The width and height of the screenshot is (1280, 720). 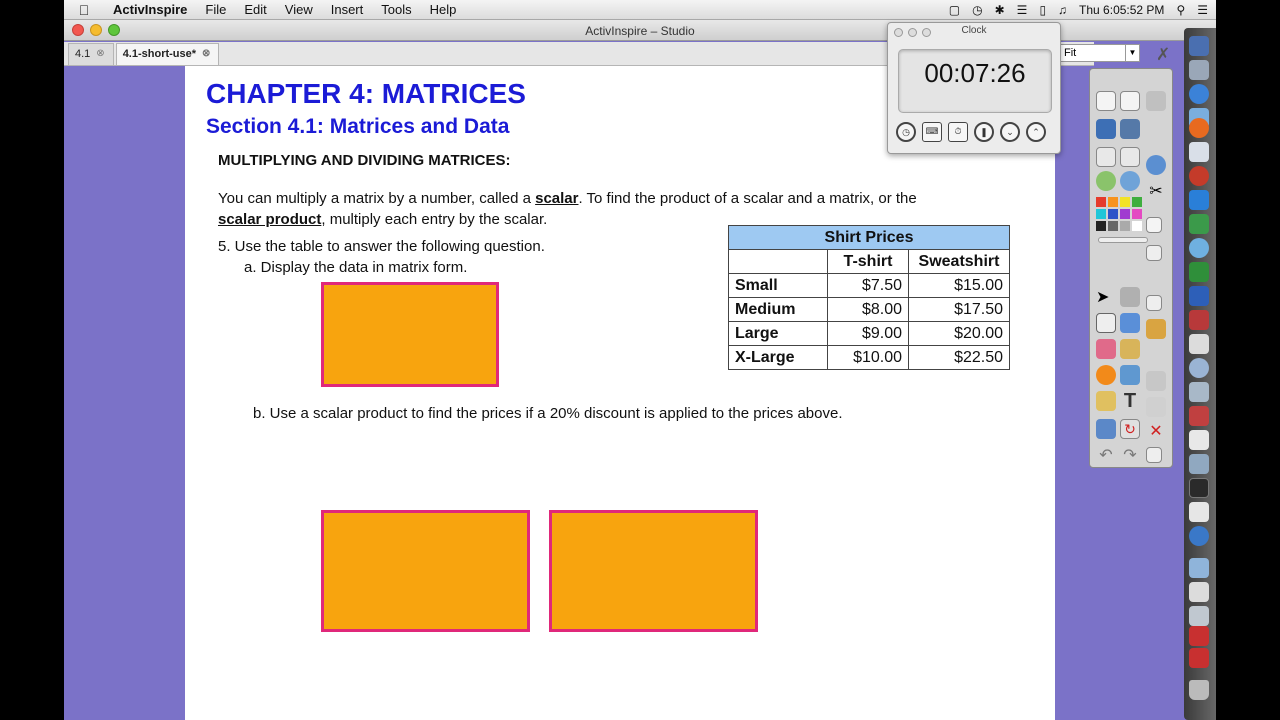 I want to click on folder-icon, so click(x=1199, y=568).